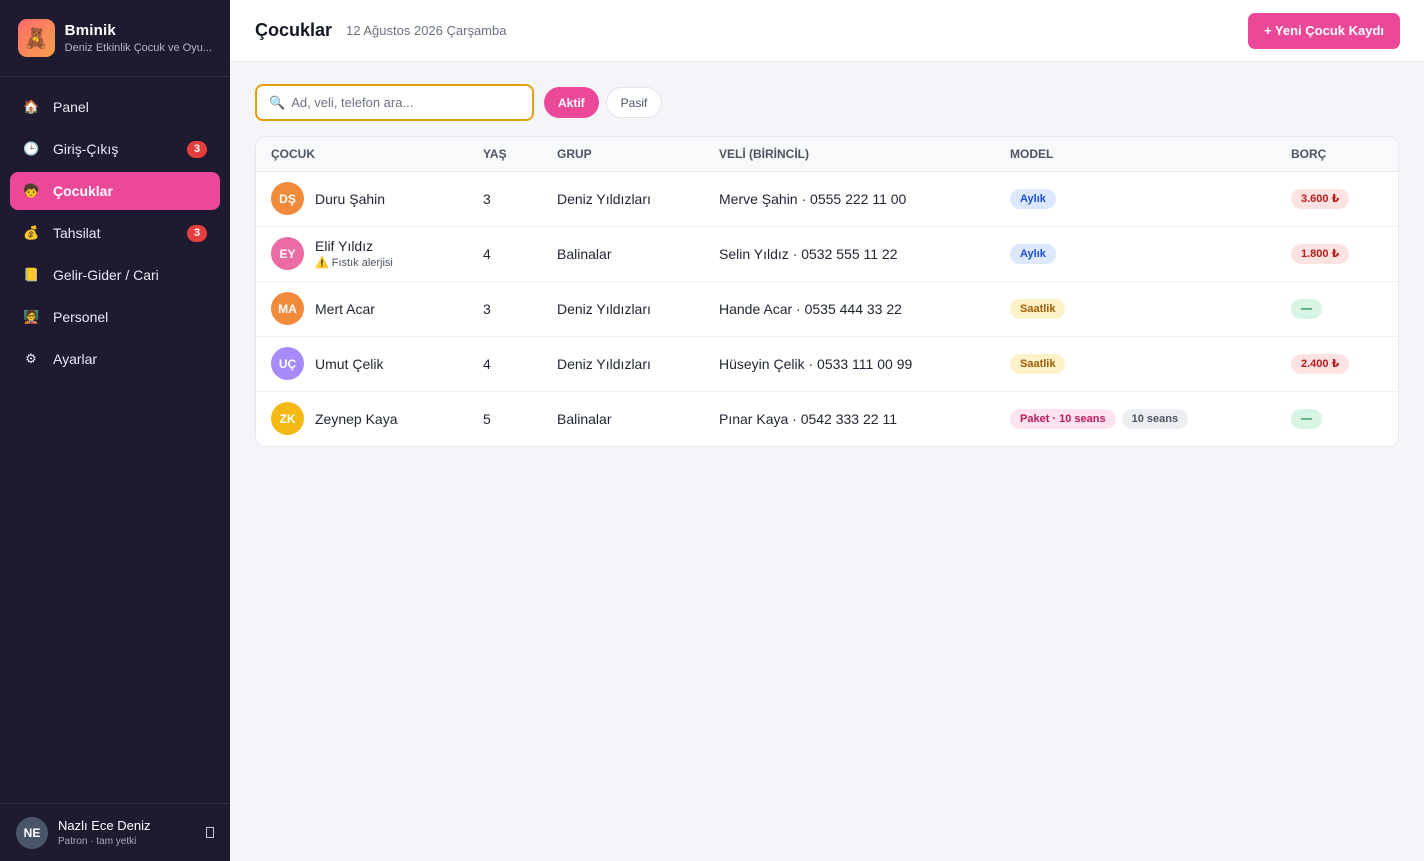 This screenshot has width=1424, height=861. I want to click on model-badge: Saatlik, so click(1038, 363).